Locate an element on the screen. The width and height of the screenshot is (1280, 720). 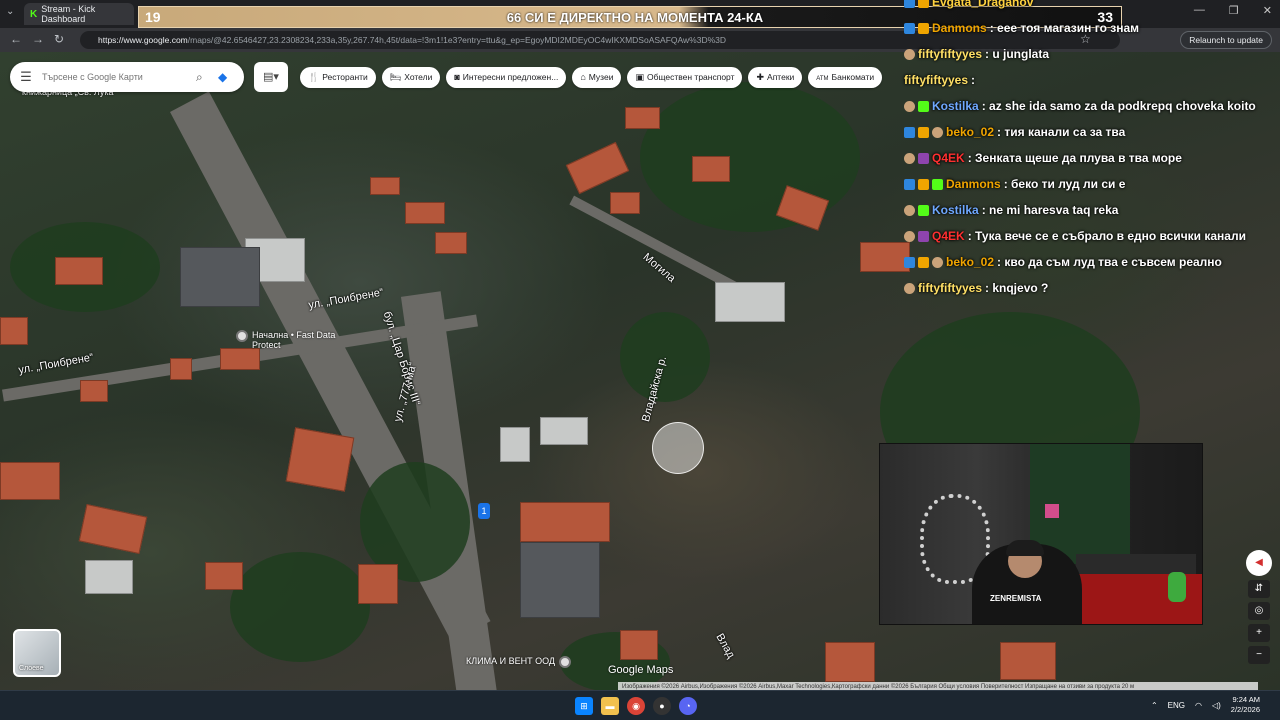
language-indicator: ENG is located at coordinates (1176, 705).